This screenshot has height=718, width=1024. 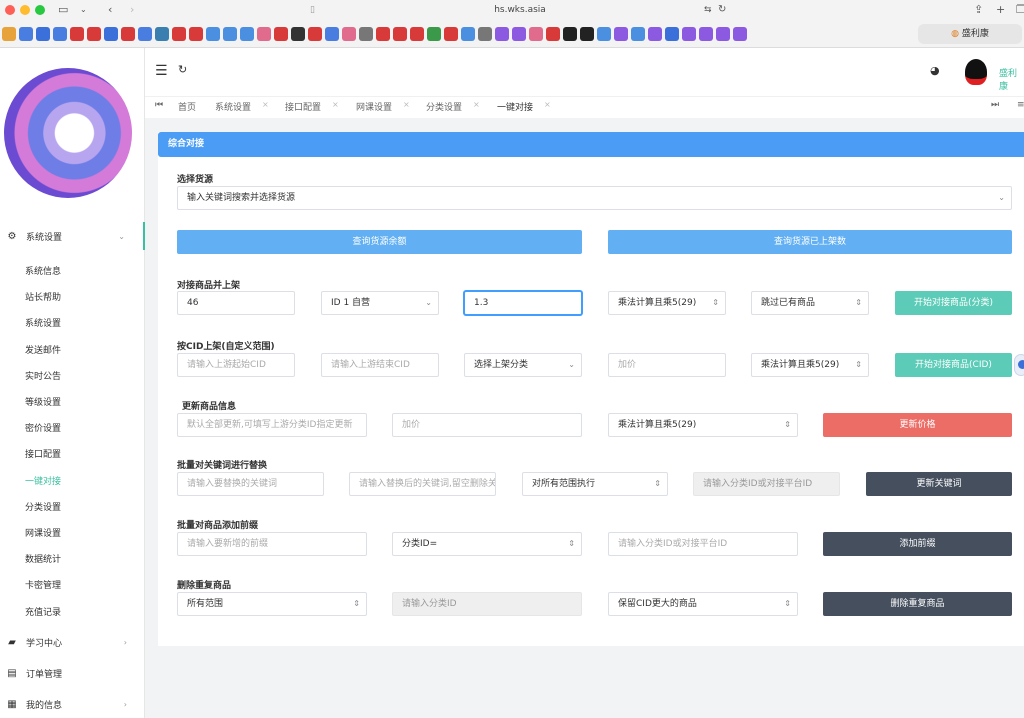 I want to click on tab-category-settings: 分类设置, so click(x=444, y=106).